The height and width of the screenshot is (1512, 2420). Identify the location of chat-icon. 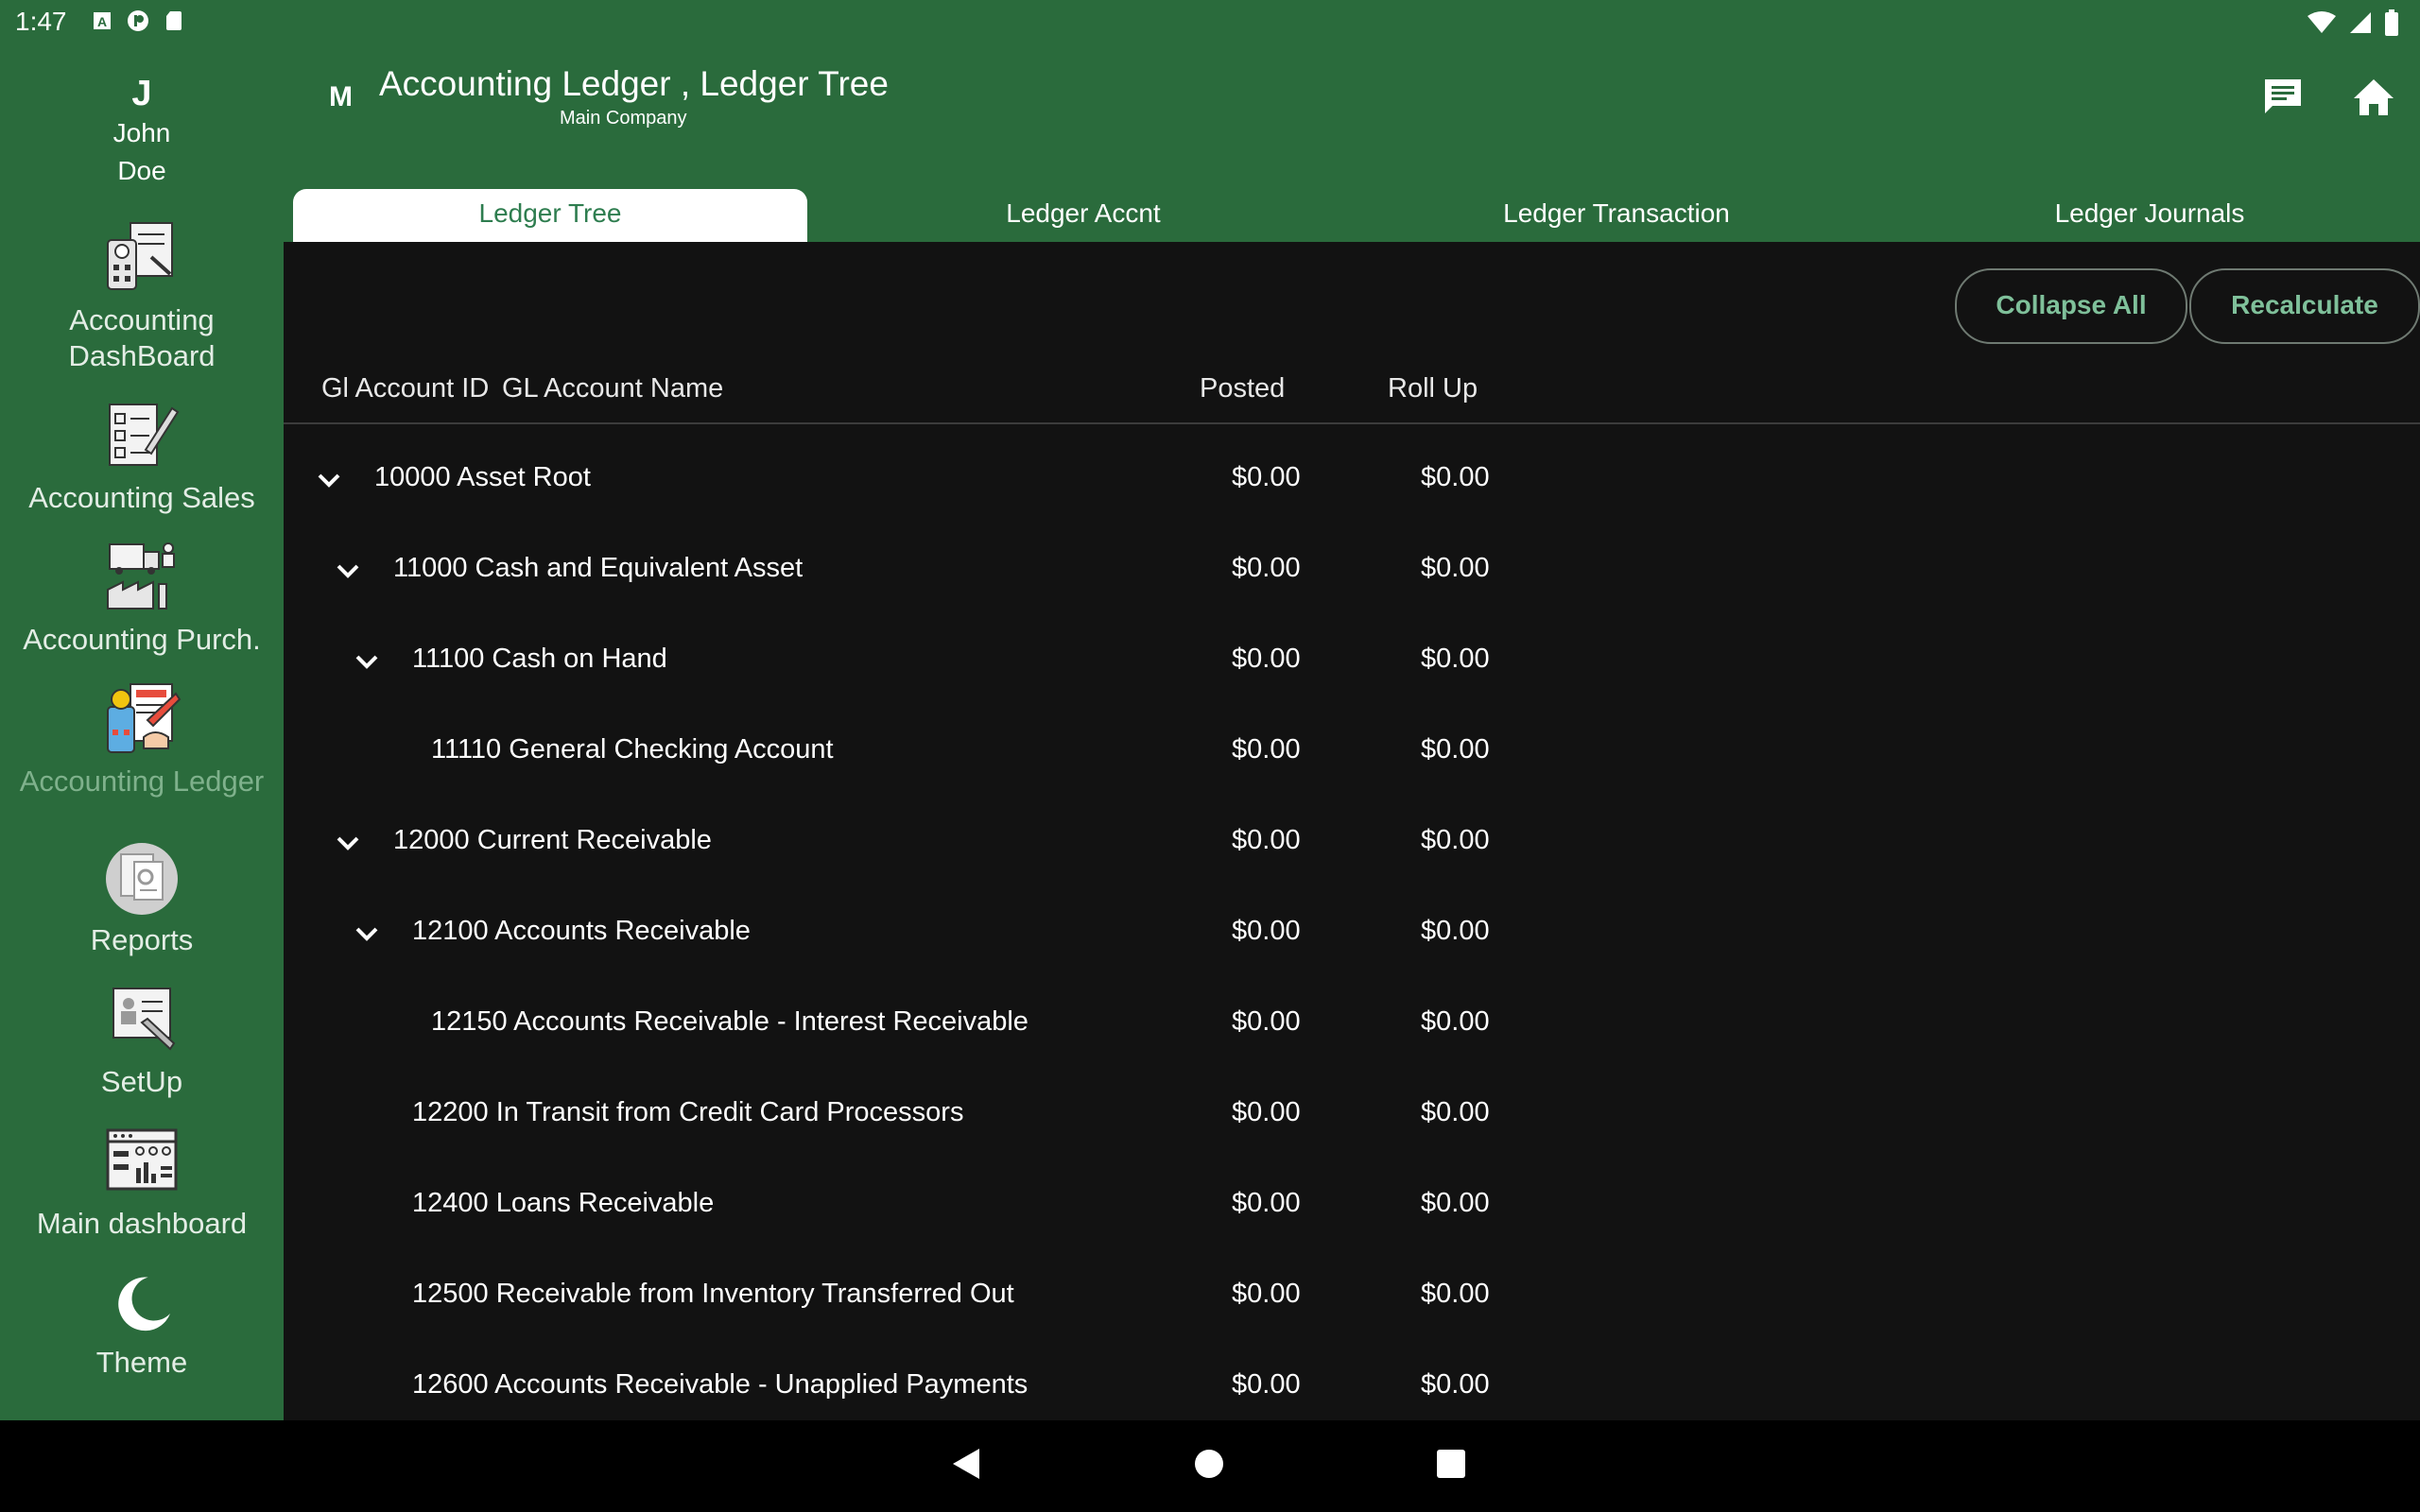
(2283, 96).